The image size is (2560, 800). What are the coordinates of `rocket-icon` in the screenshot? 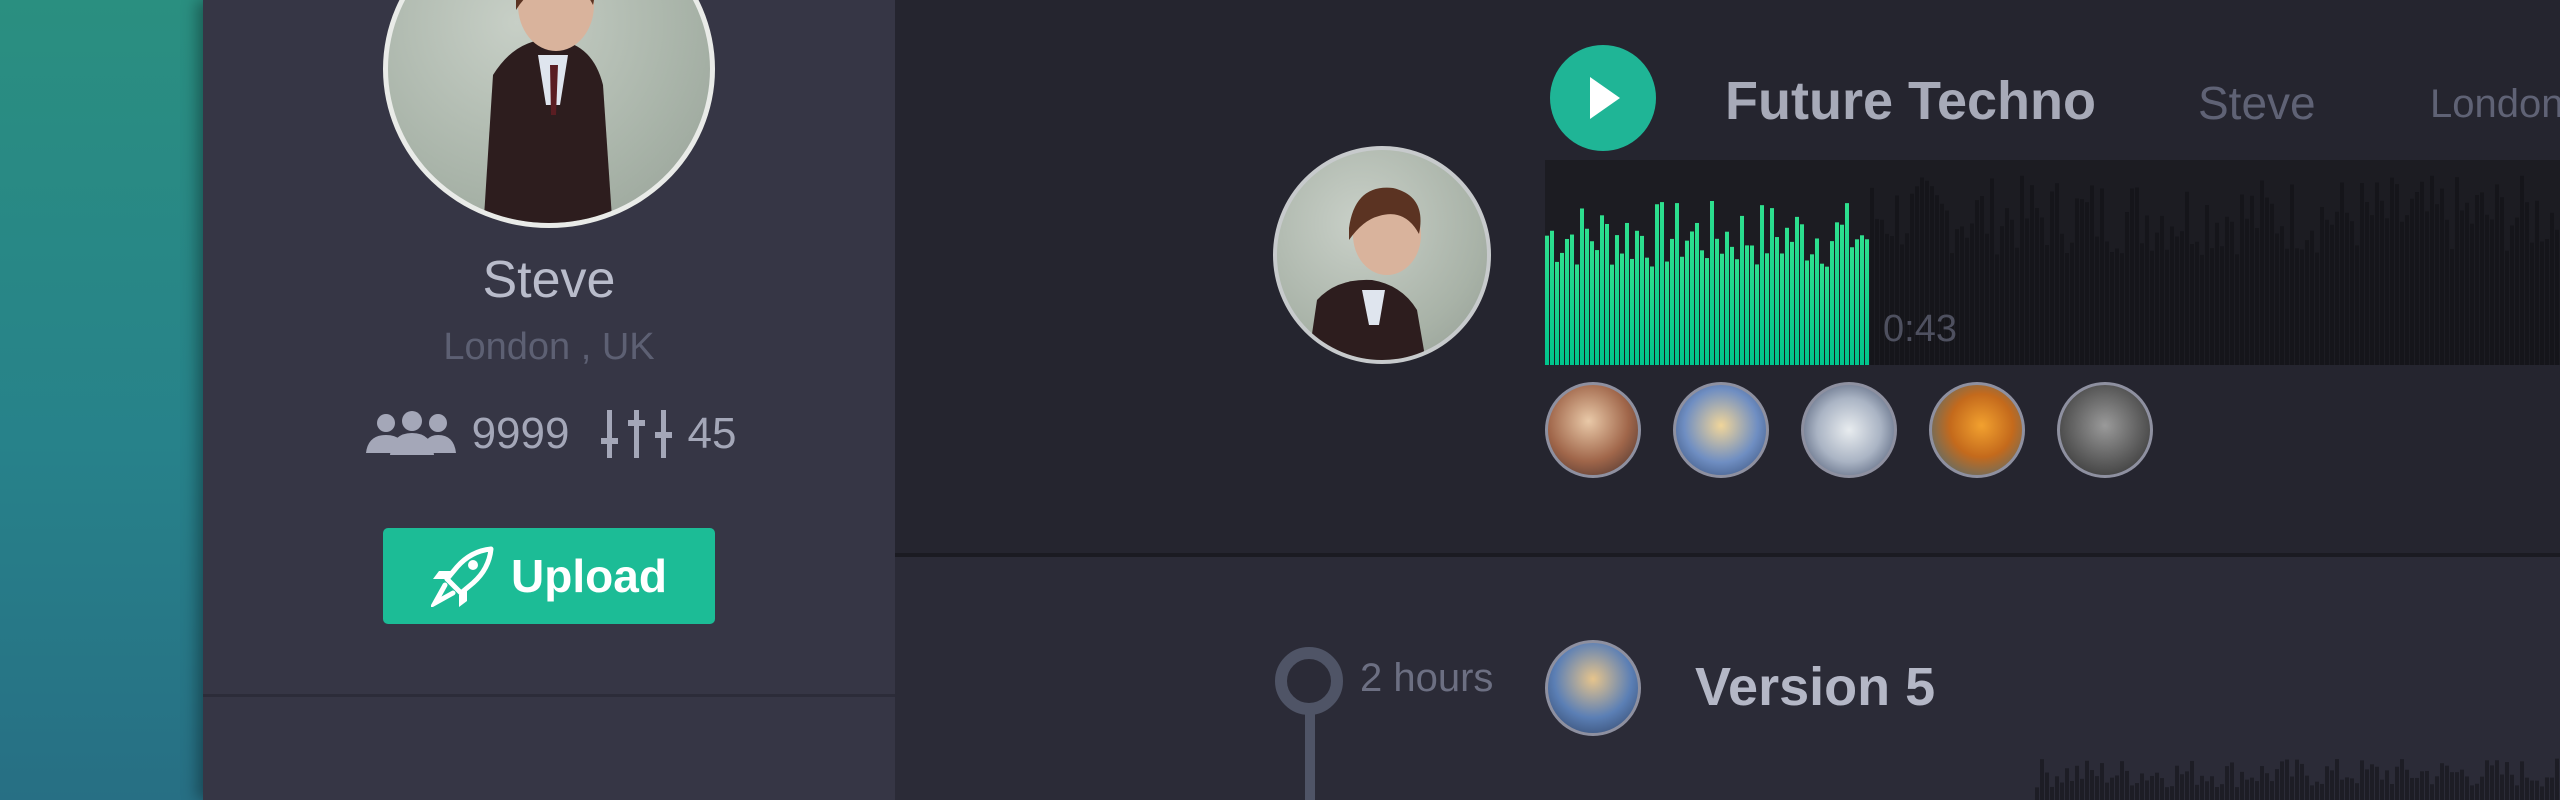 It's located at (462, 576).